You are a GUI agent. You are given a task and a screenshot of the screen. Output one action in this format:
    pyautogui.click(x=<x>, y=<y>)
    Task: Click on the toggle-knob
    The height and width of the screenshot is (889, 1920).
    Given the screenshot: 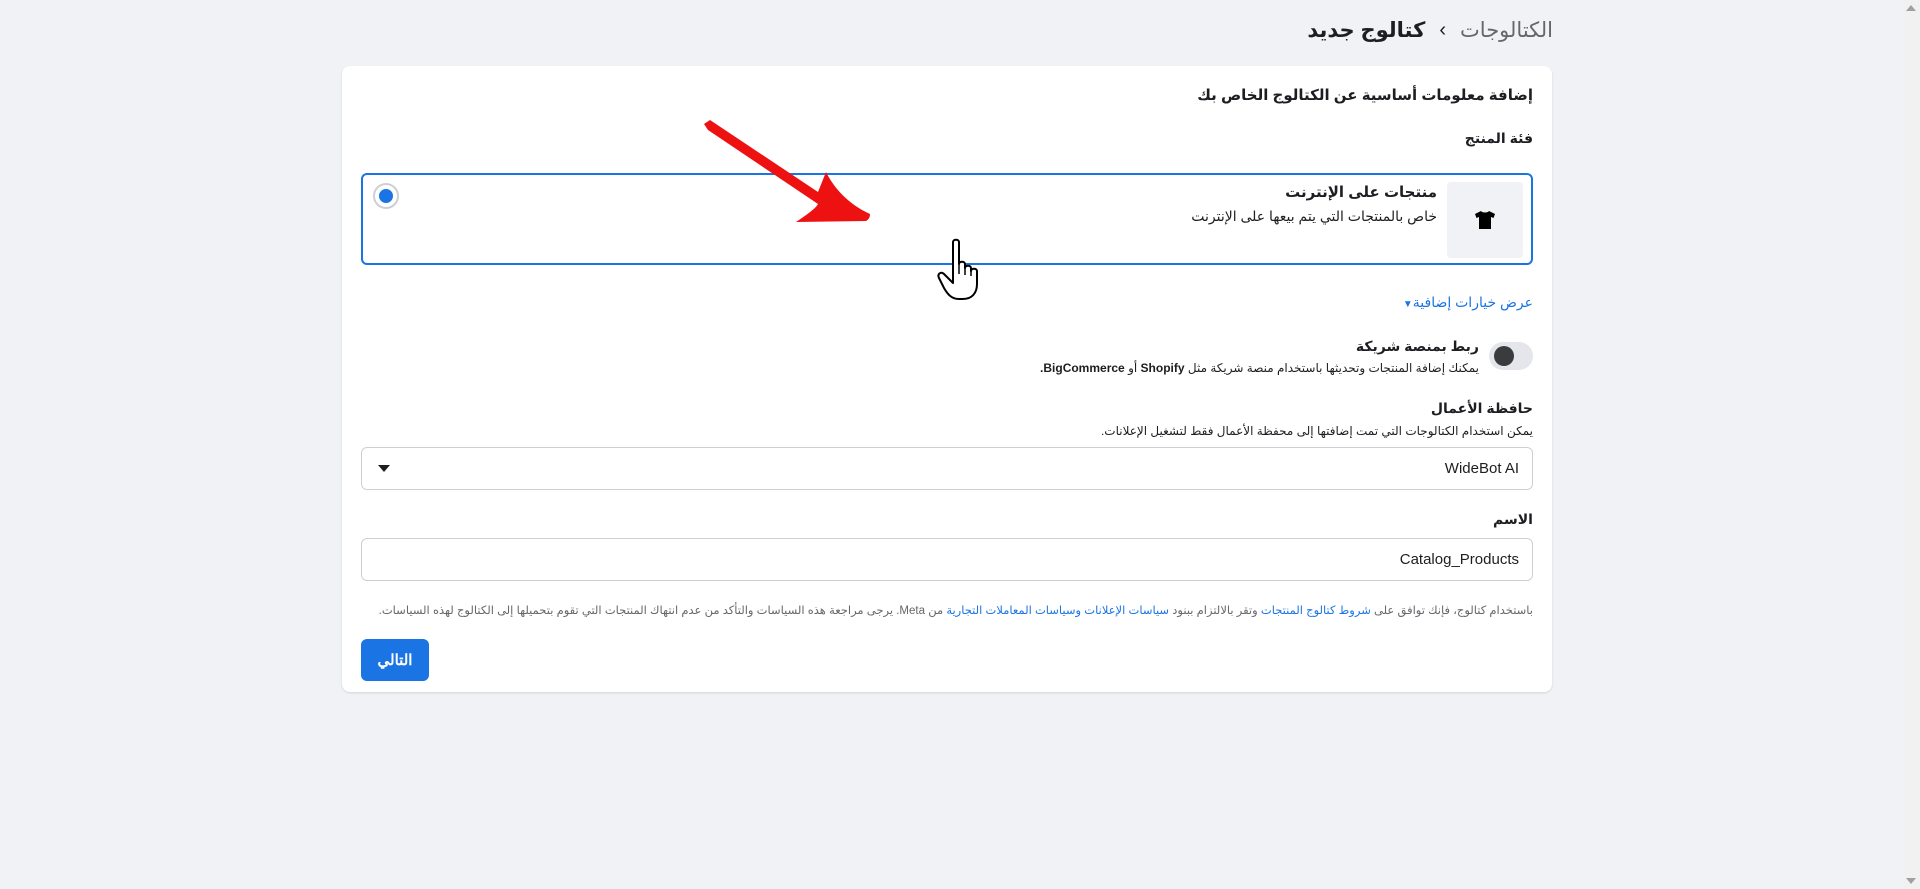 What is the action you would take?
    pyautogui.click(x=1504, y=356)
    